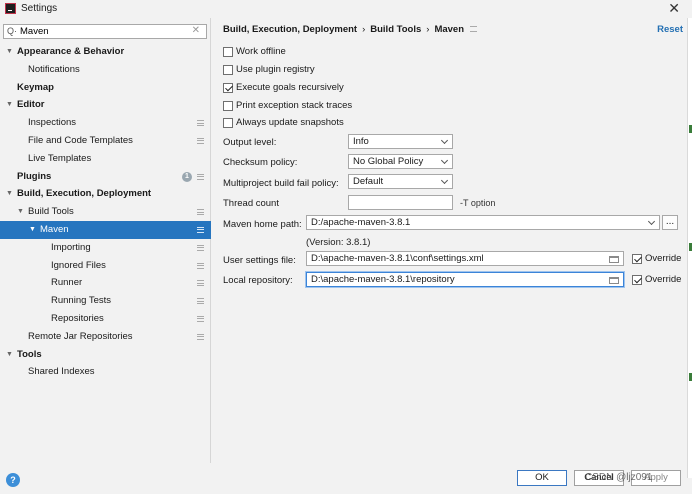 This screenshot has height=494, width=692. I want to click on multiproject-fail-policy-label: Multiproject build fail policy:, so click(281, 183).